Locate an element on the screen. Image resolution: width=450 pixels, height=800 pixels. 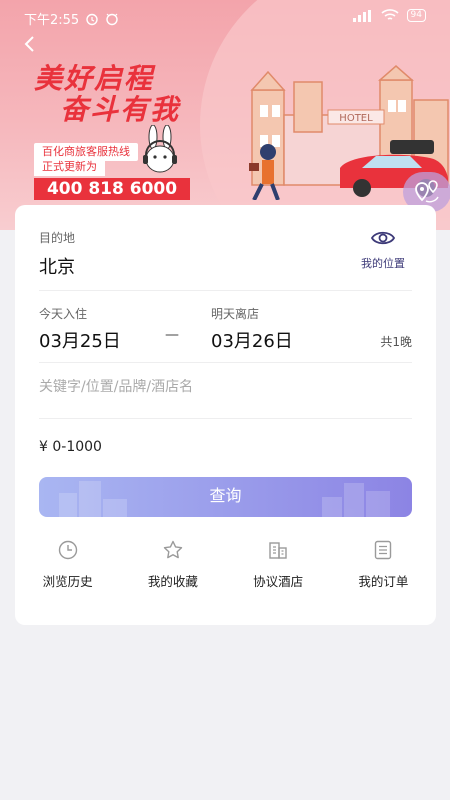
shortcut-label: 协议酒店 is located at coordinates (278, 581).